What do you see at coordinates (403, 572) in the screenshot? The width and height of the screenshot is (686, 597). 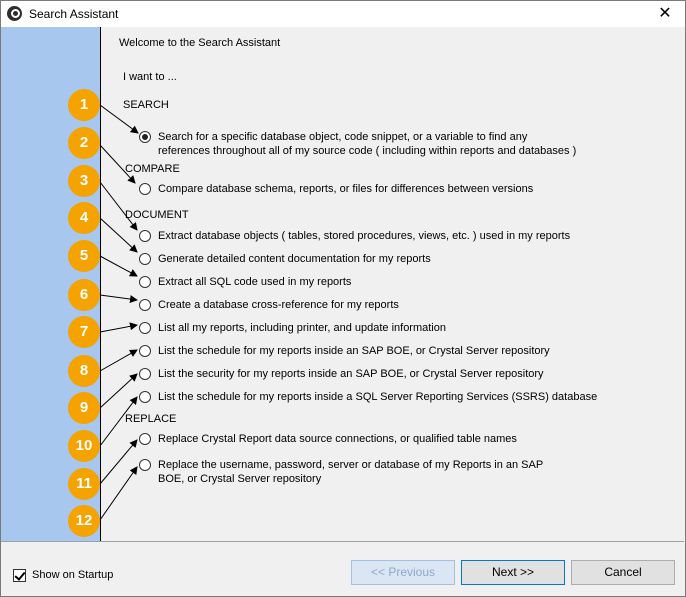 I see `previous-button: << Previous` at bounding box center [403, 572].